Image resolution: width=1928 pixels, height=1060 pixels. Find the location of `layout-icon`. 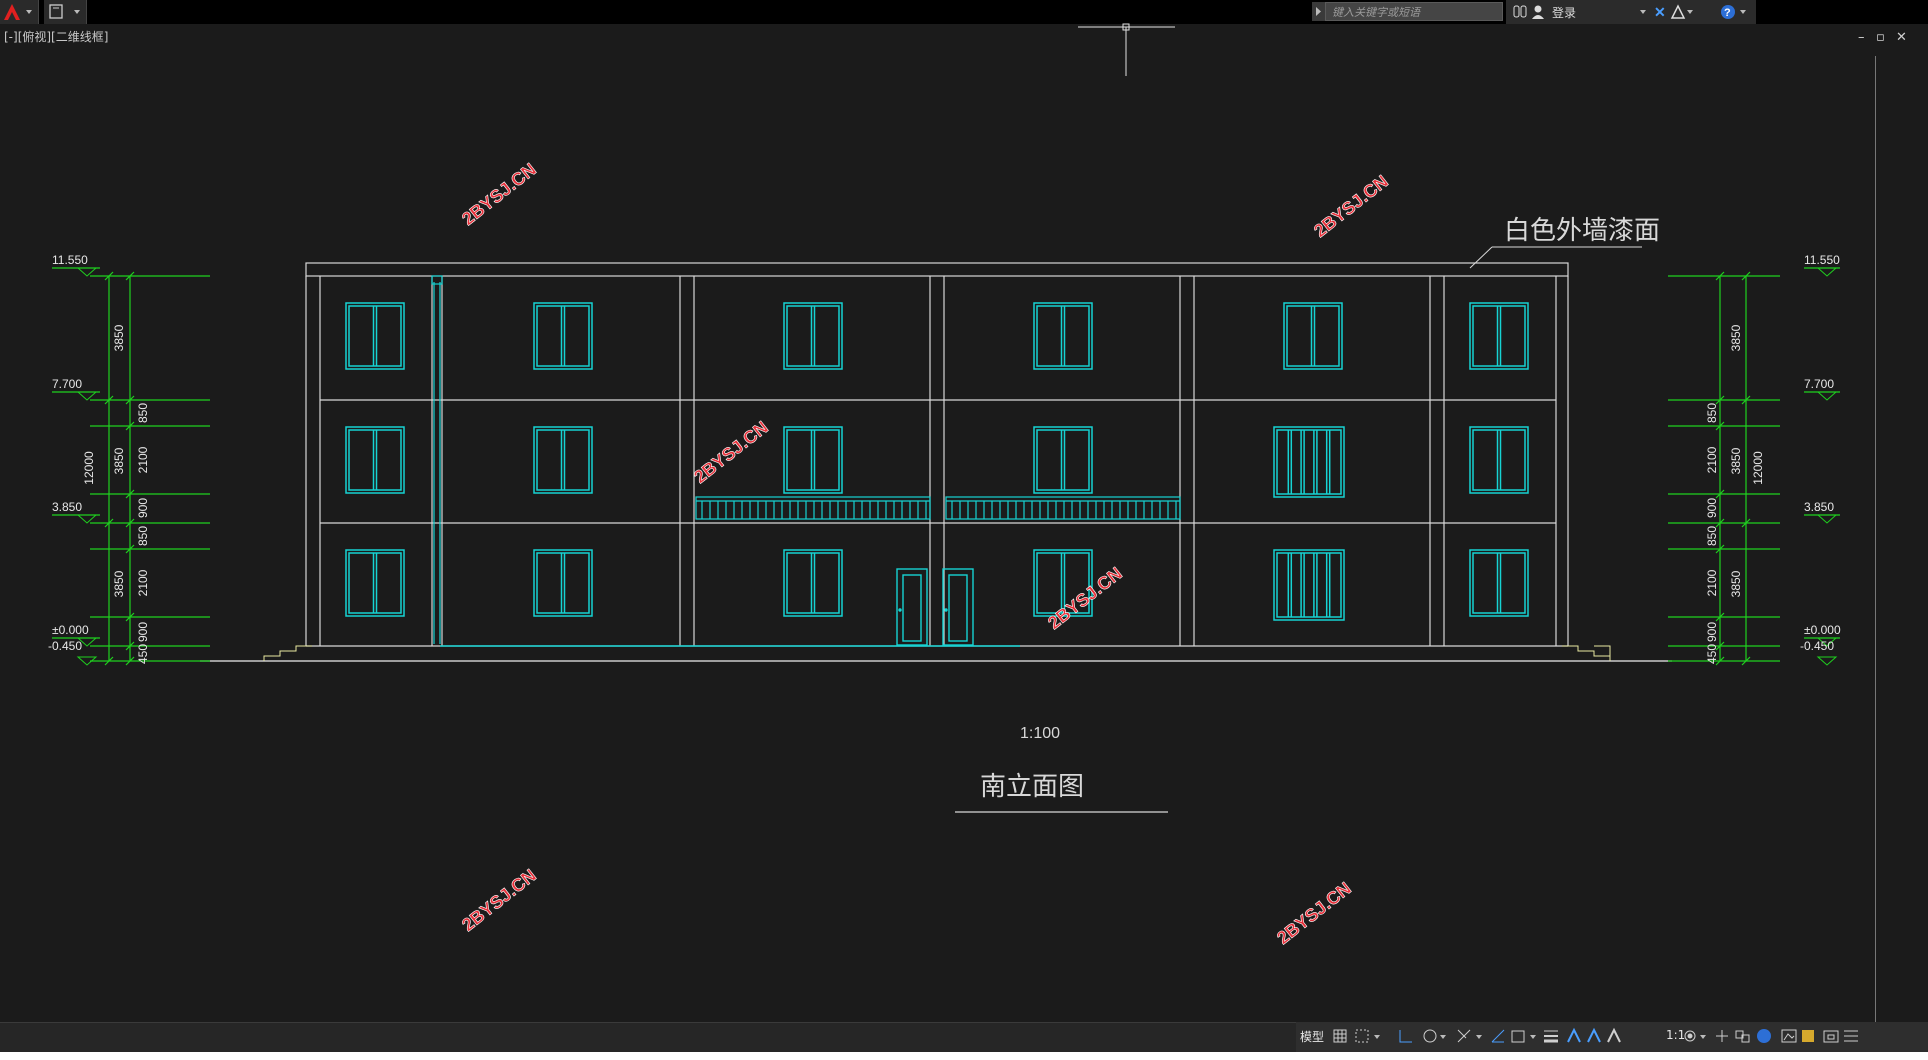

layout-icon is located at coordinates (1831, 1036).